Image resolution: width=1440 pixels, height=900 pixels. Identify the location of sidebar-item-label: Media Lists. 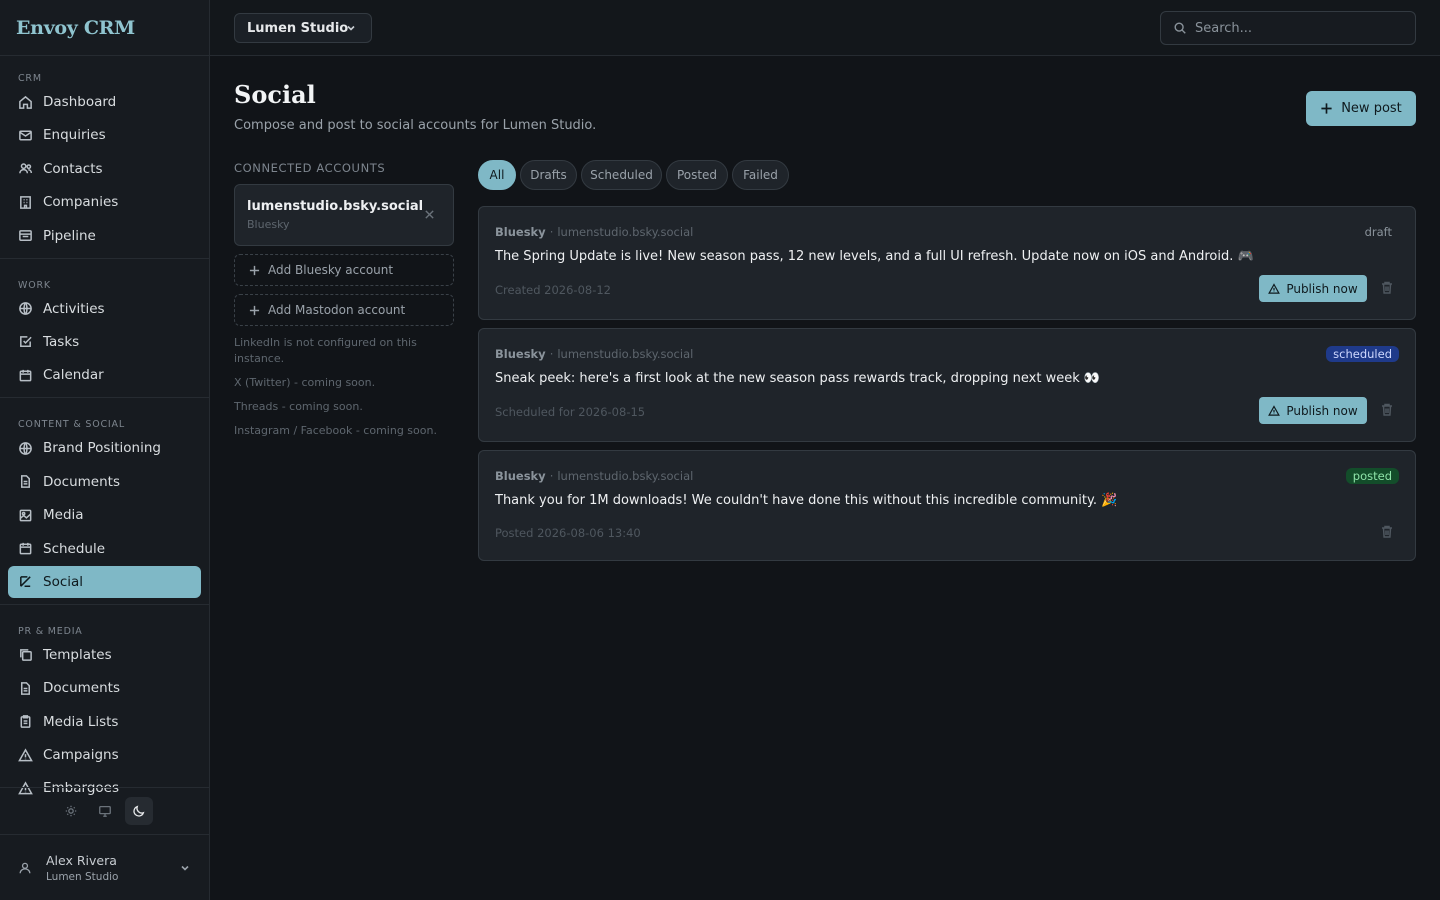
(81, 721).